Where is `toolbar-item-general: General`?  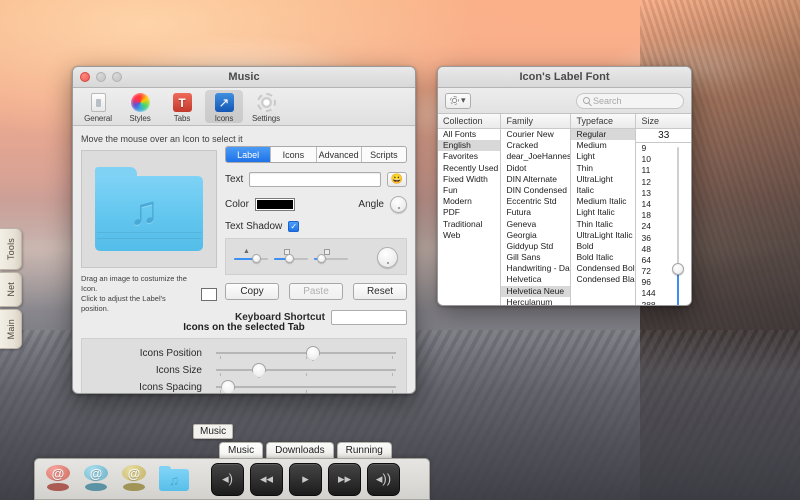 toolbar-item-general: General is located at coordinates (98, 106).